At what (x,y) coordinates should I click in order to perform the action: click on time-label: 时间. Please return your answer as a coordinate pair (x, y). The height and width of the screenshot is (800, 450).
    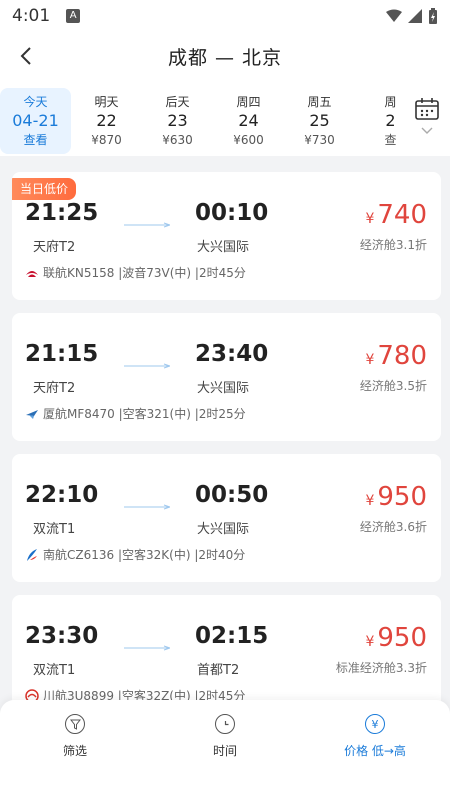
    Looking at the image, I should click on (224, 751).